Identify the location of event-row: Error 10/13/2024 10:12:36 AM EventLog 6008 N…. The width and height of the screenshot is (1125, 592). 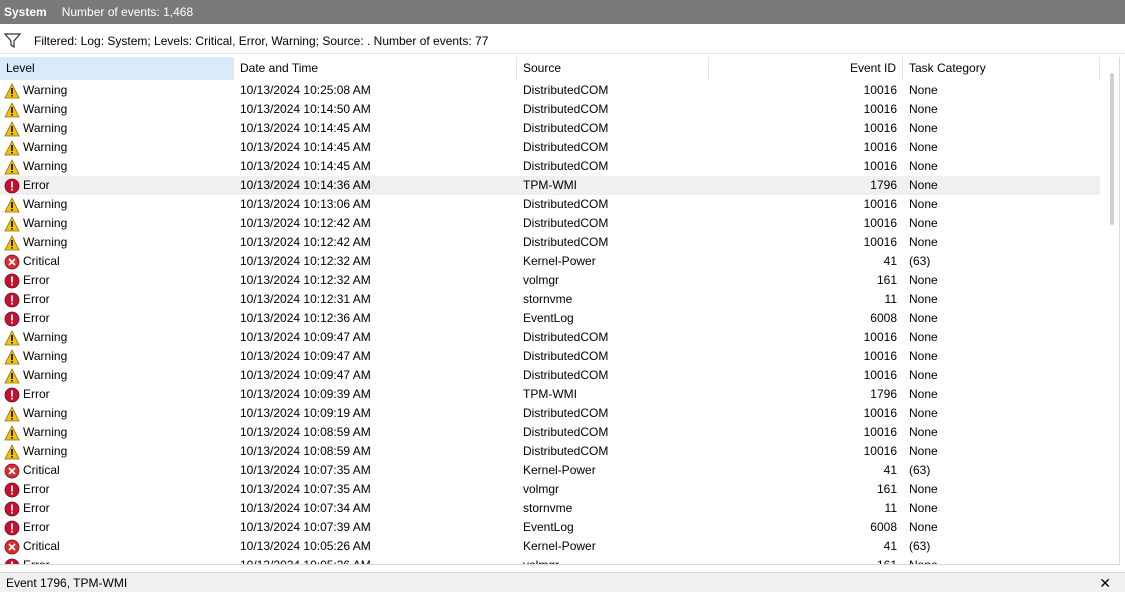
(550, 318).